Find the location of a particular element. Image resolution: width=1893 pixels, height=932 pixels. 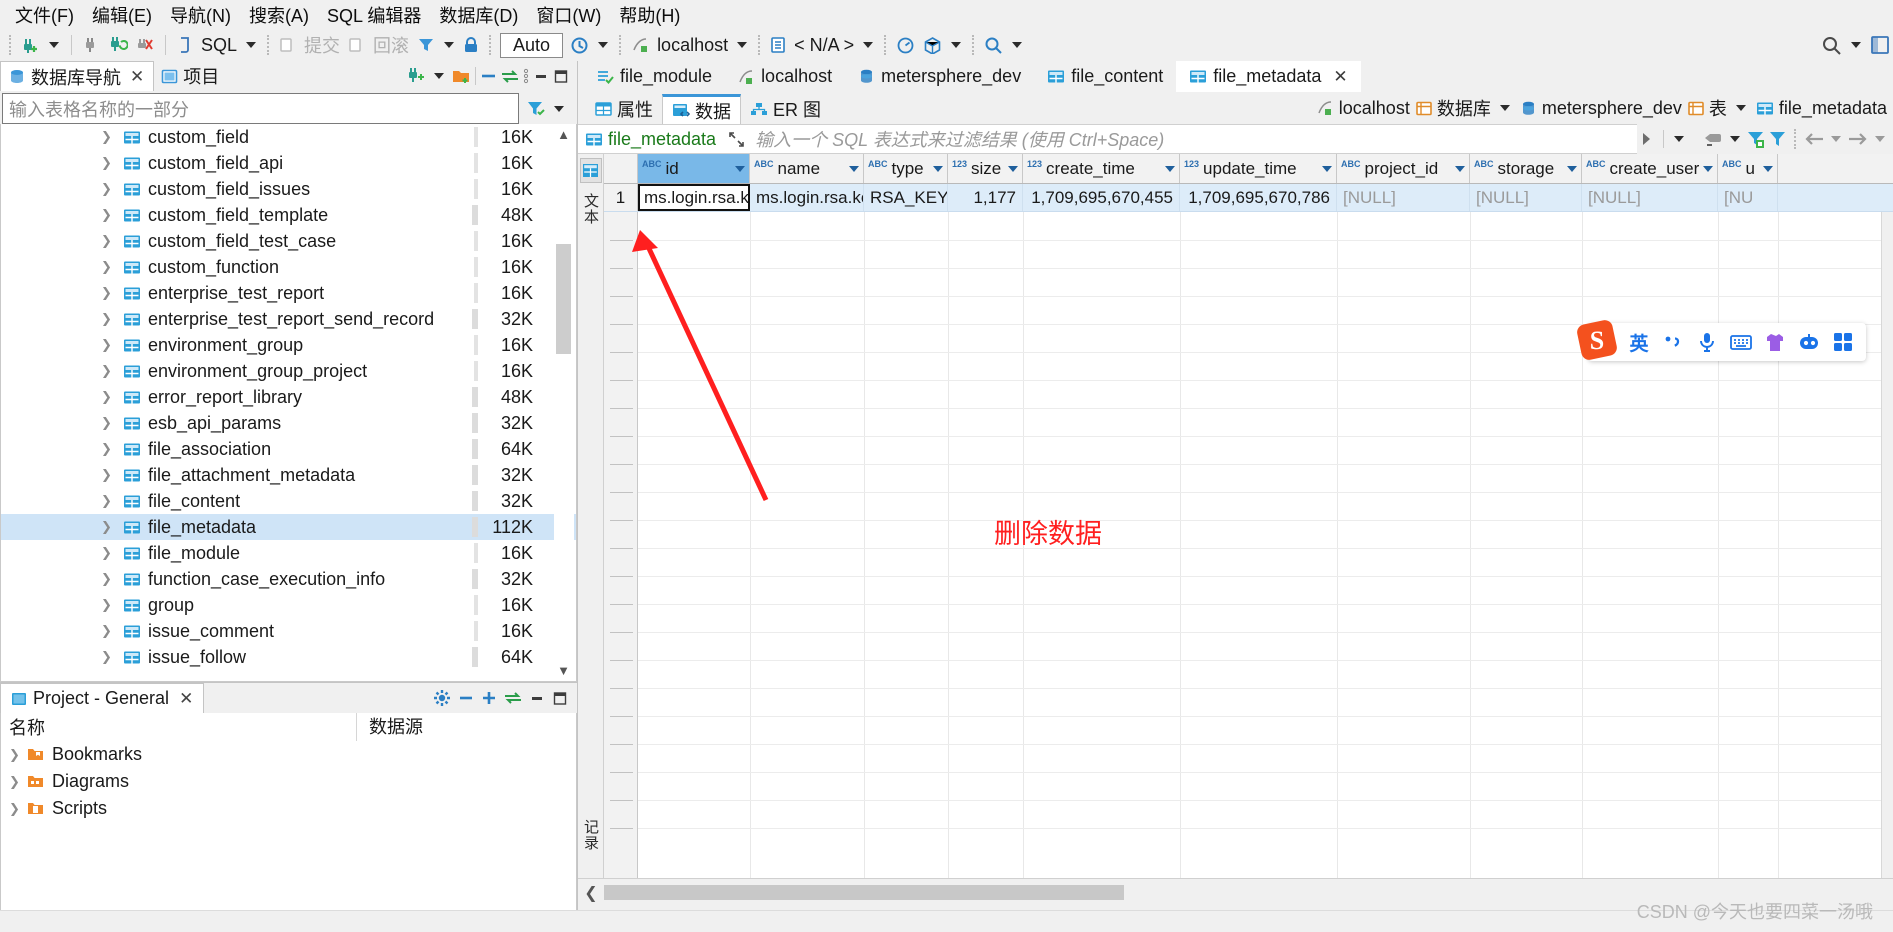

tree-item: ❯ enterprise_test_report 16K is located at coordinates (288, 293).